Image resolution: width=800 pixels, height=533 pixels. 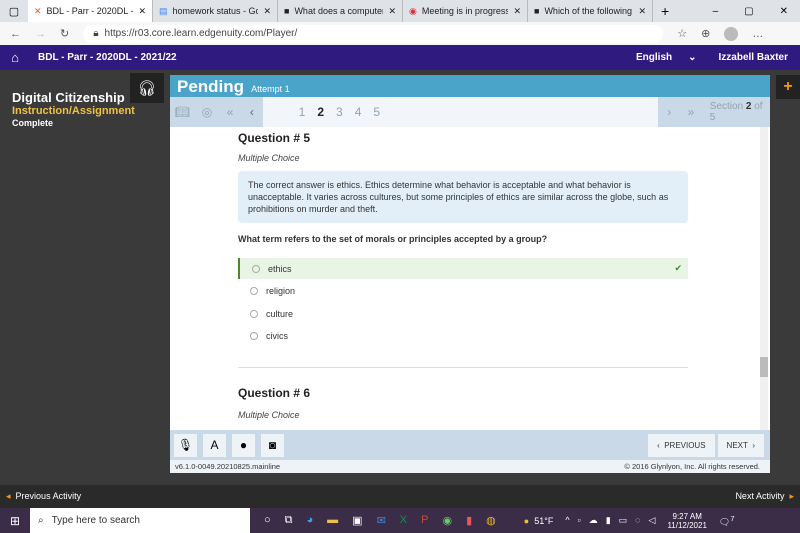 I want to click on page-link-current: 2, so click(x=320, y=112).